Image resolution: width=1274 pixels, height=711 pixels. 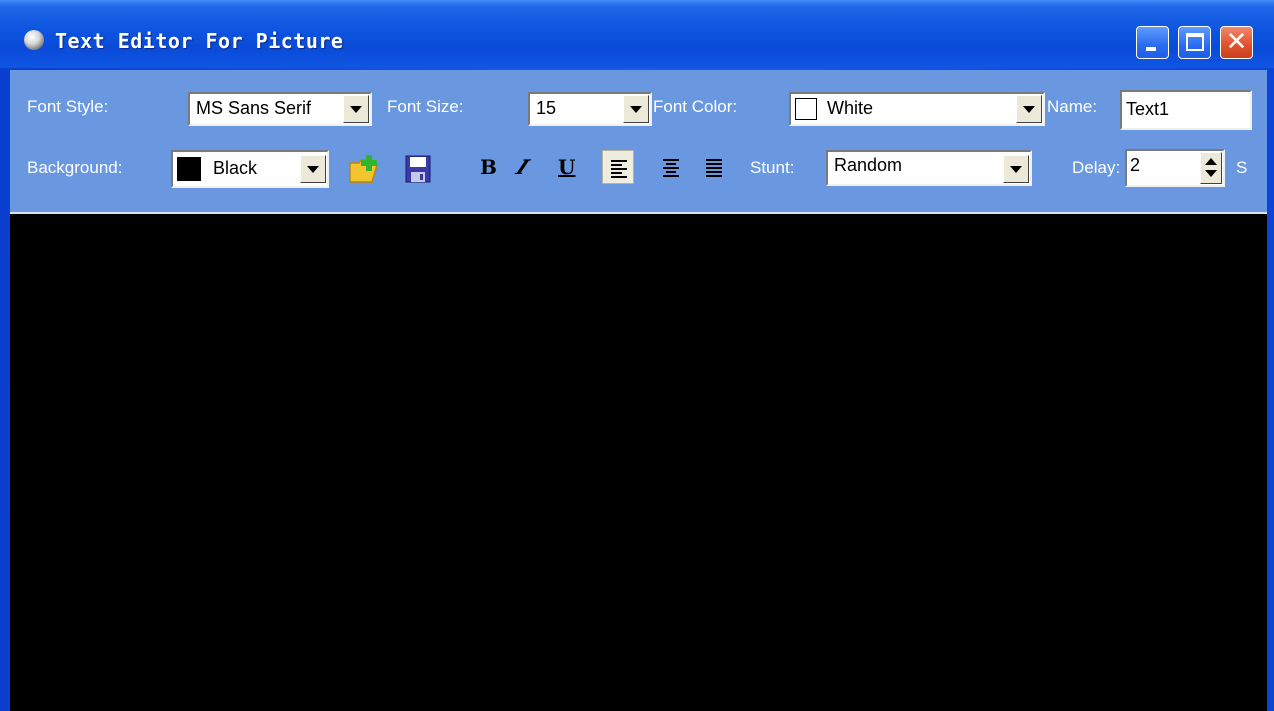 I want to click on font-color-label: Font Color:, so click(x=695, y=106).